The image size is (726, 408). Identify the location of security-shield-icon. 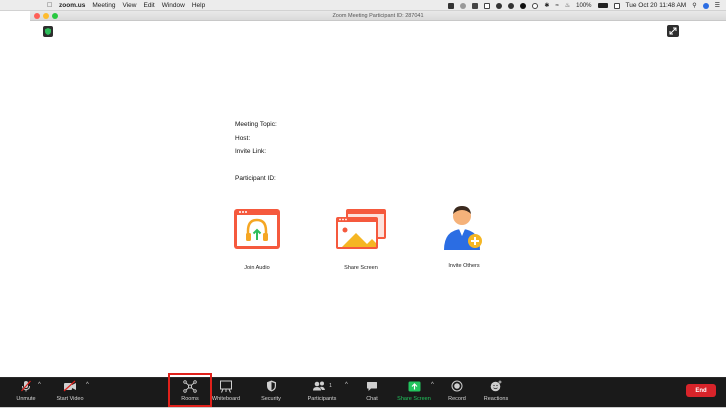
(271, 386).